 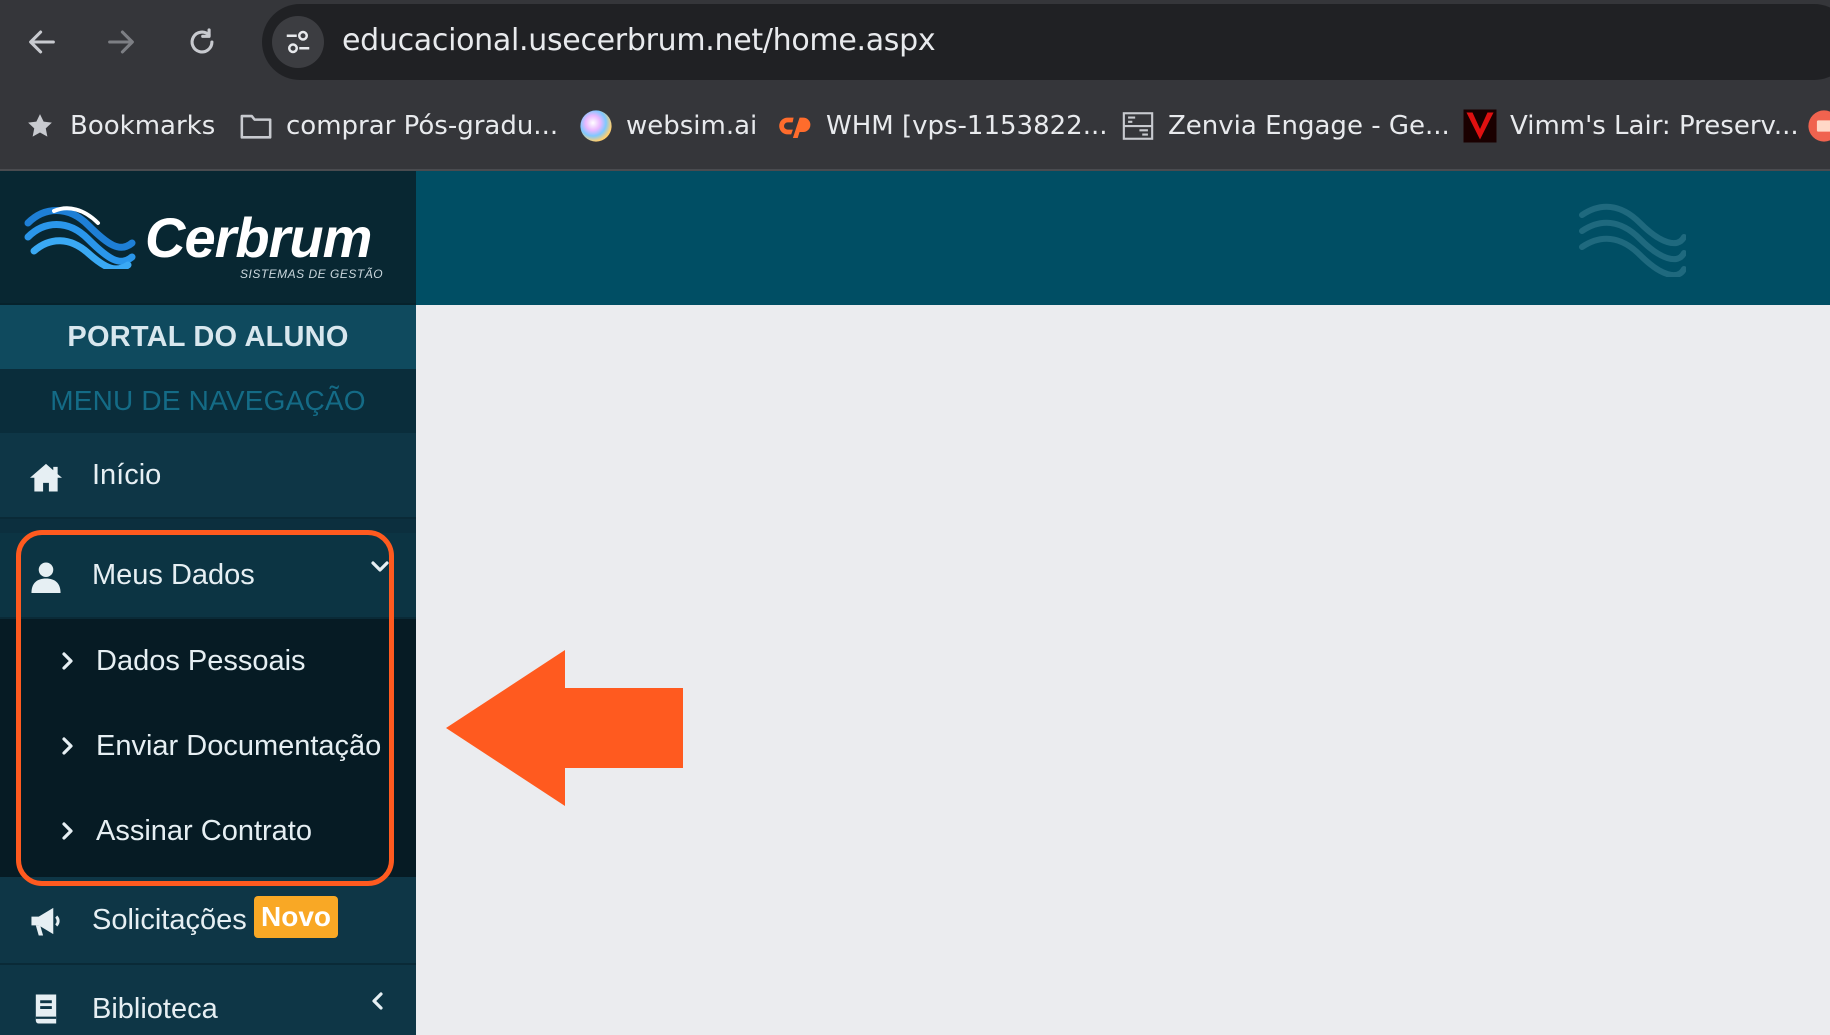 What do you see at coordinates (380, 566) in the screenshot?
I see `chevron-down-icon` at bounding box center [380, 566].